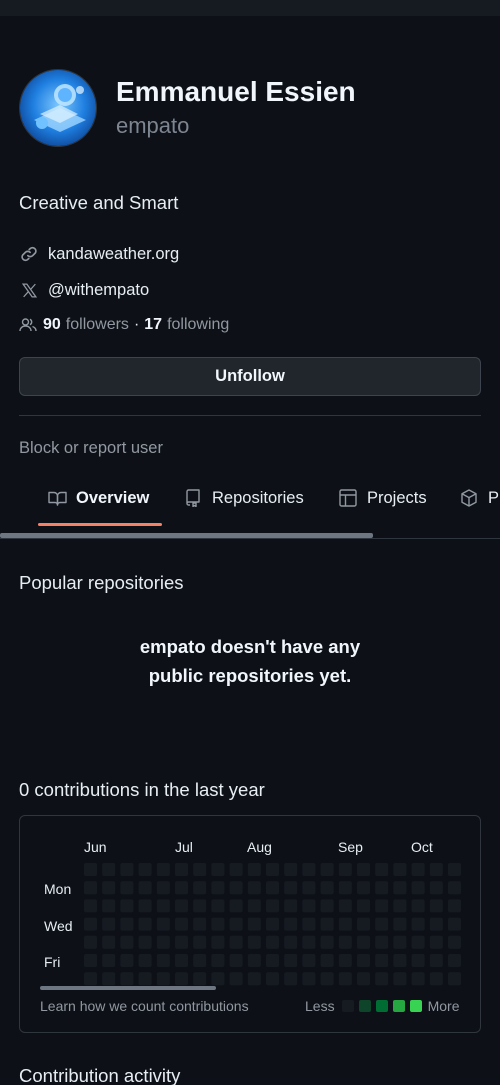  Describe the element at coordinates (128, 988) in the screenshot. I see `calendar-scrollbar` at that location.